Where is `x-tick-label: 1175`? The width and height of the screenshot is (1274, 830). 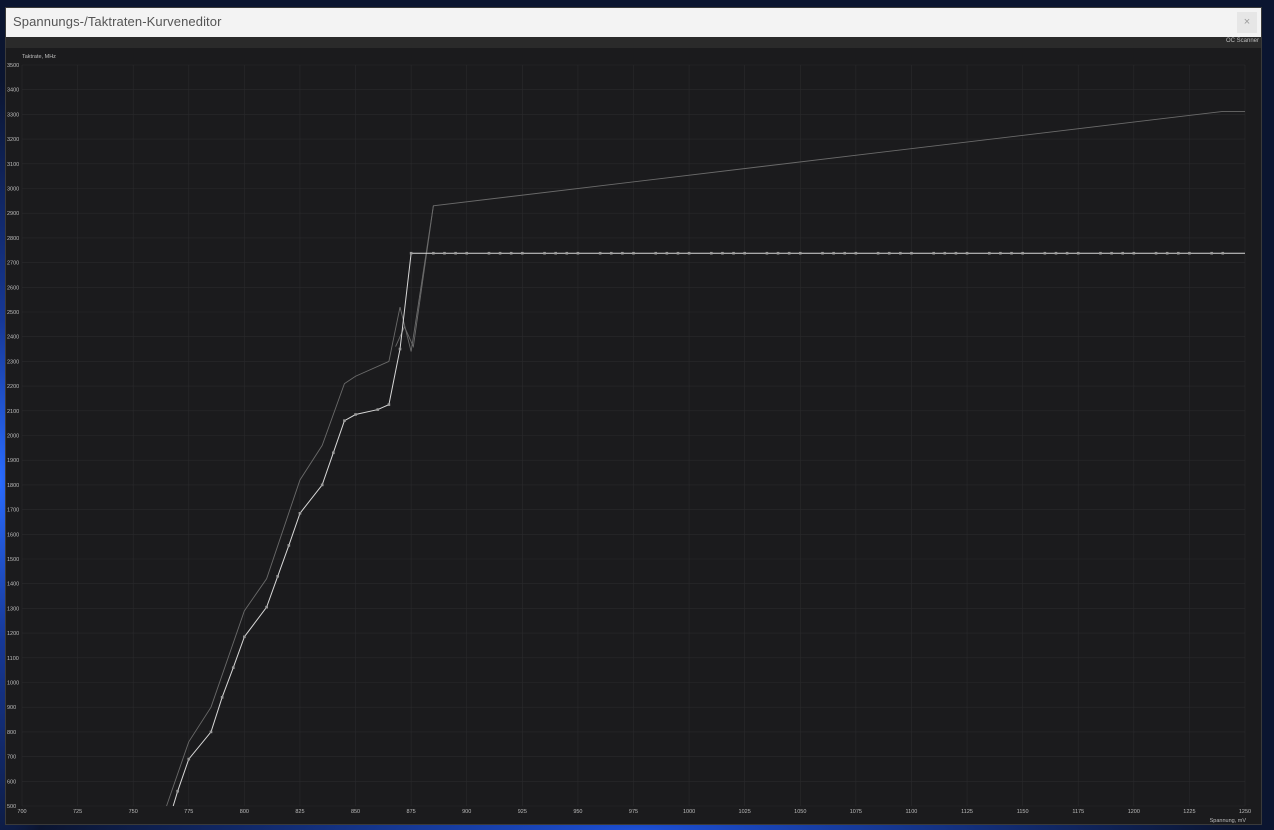
x-tick-label: 1175 is located at coordinates (1078, 812).